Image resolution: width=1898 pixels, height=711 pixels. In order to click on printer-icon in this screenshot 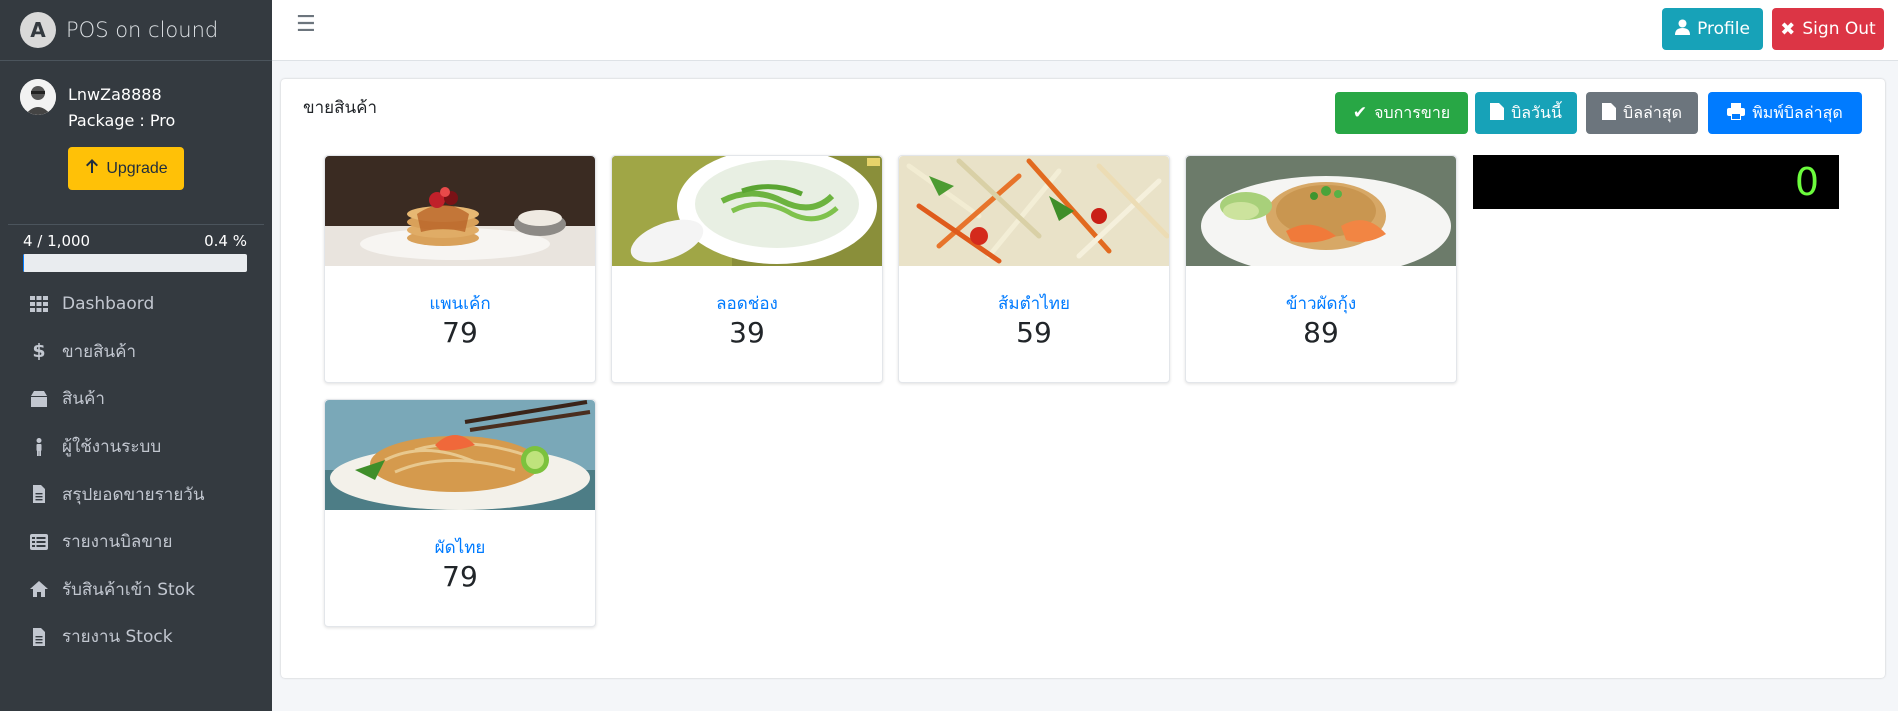, I will do `click(1736, 113)`.